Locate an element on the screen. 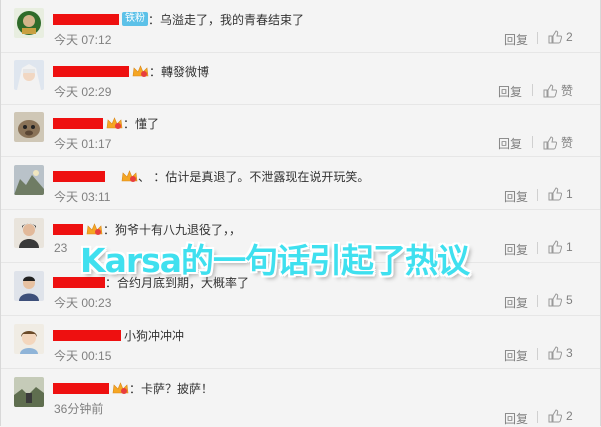  comment-time: 今天 02:29 is located at coordinates (83, 92).